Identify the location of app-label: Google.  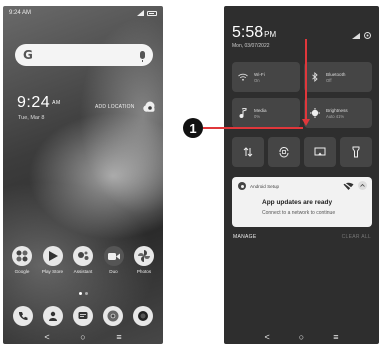
(22, 271).